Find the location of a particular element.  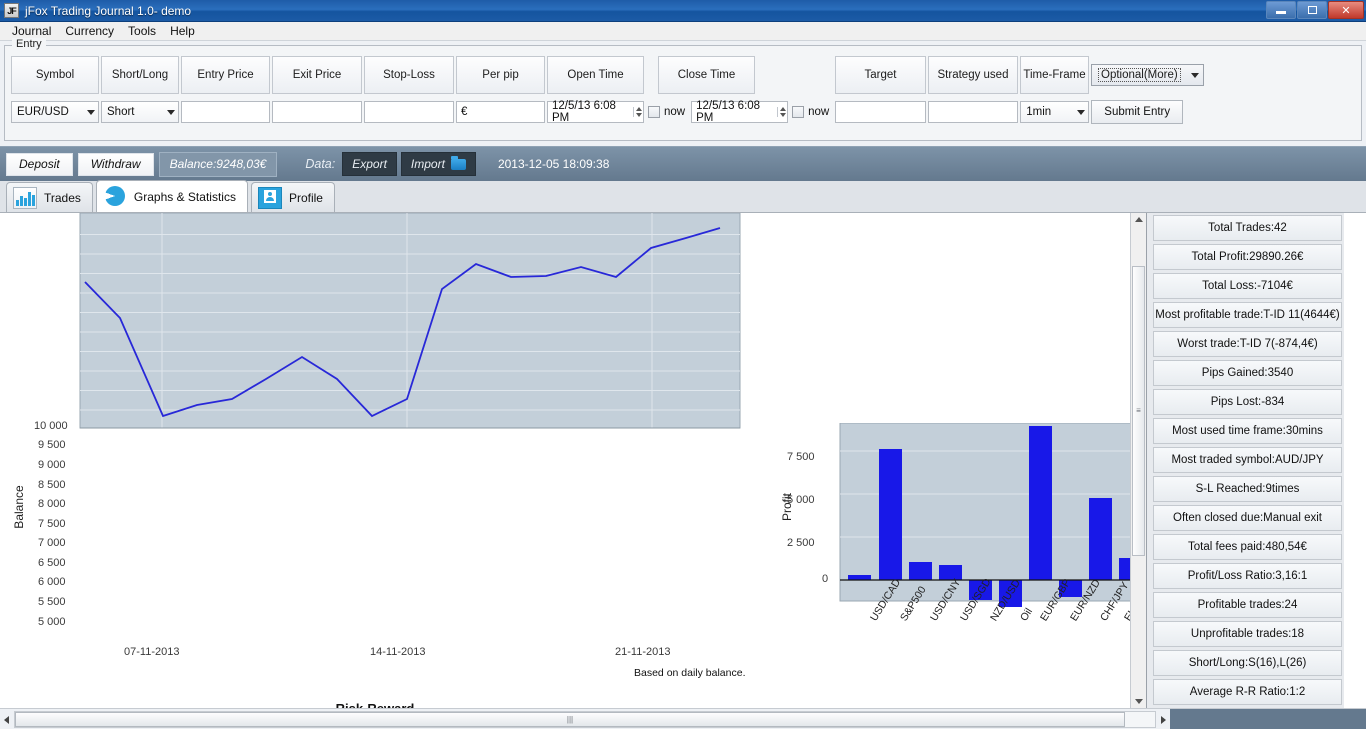

stat-most-profitable-trade: Most profitable trade:T-ID 11(4644€) is located at coordinates (1247, 315).